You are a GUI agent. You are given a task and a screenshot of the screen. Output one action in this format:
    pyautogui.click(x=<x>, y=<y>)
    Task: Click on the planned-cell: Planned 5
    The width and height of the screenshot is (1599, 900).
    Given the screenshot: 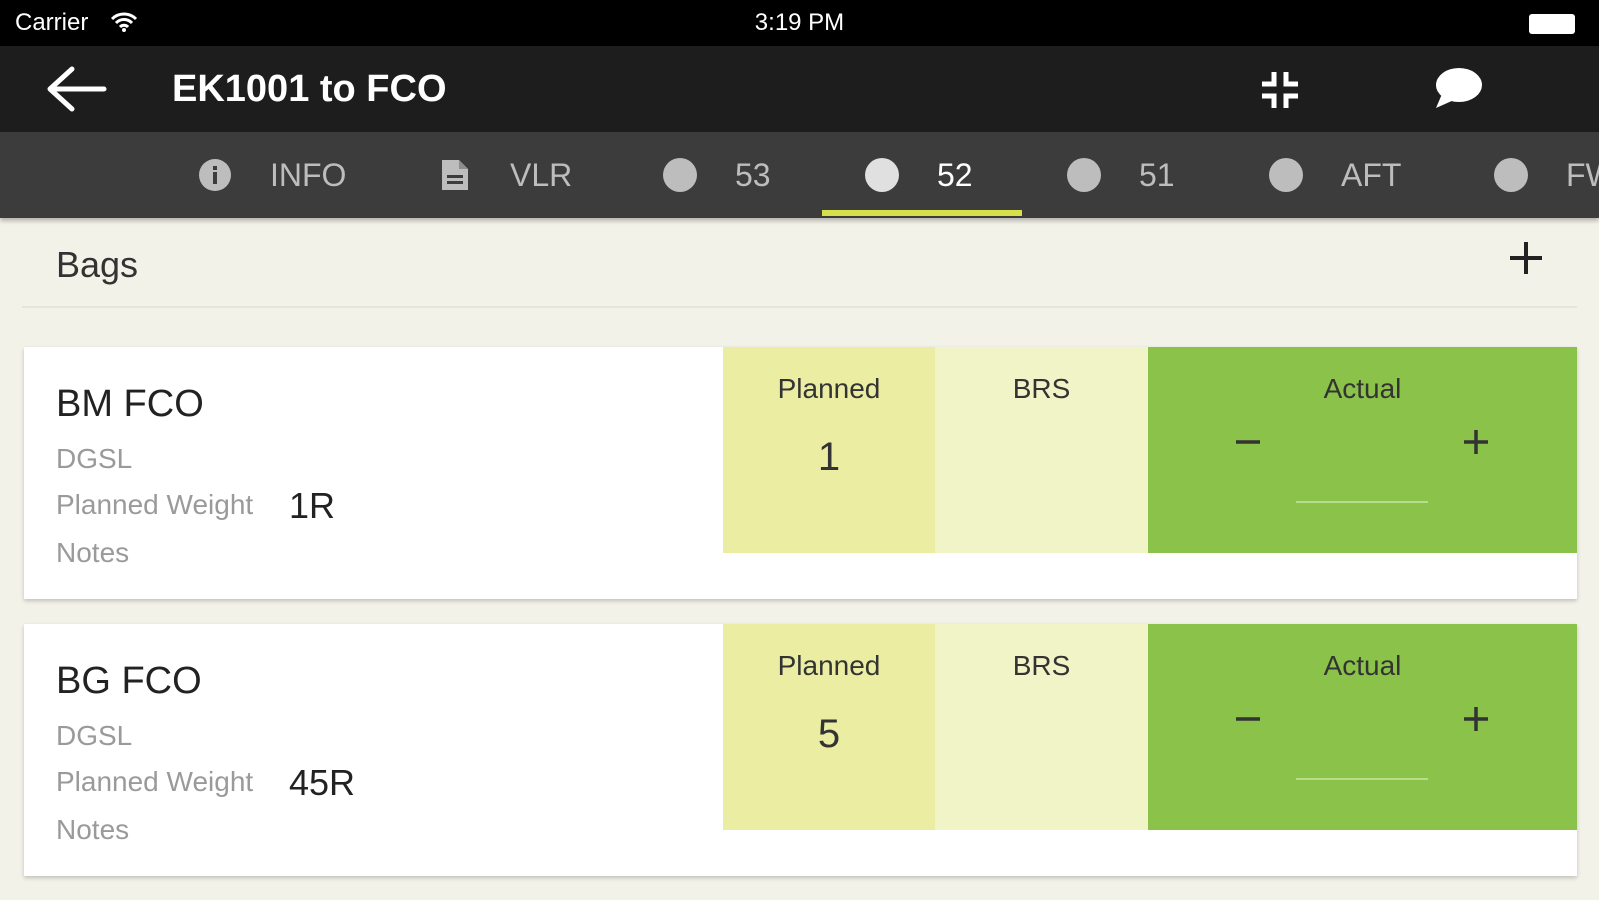 What is the action you would take?
    pyautogui.click(x=829, y=727)
    